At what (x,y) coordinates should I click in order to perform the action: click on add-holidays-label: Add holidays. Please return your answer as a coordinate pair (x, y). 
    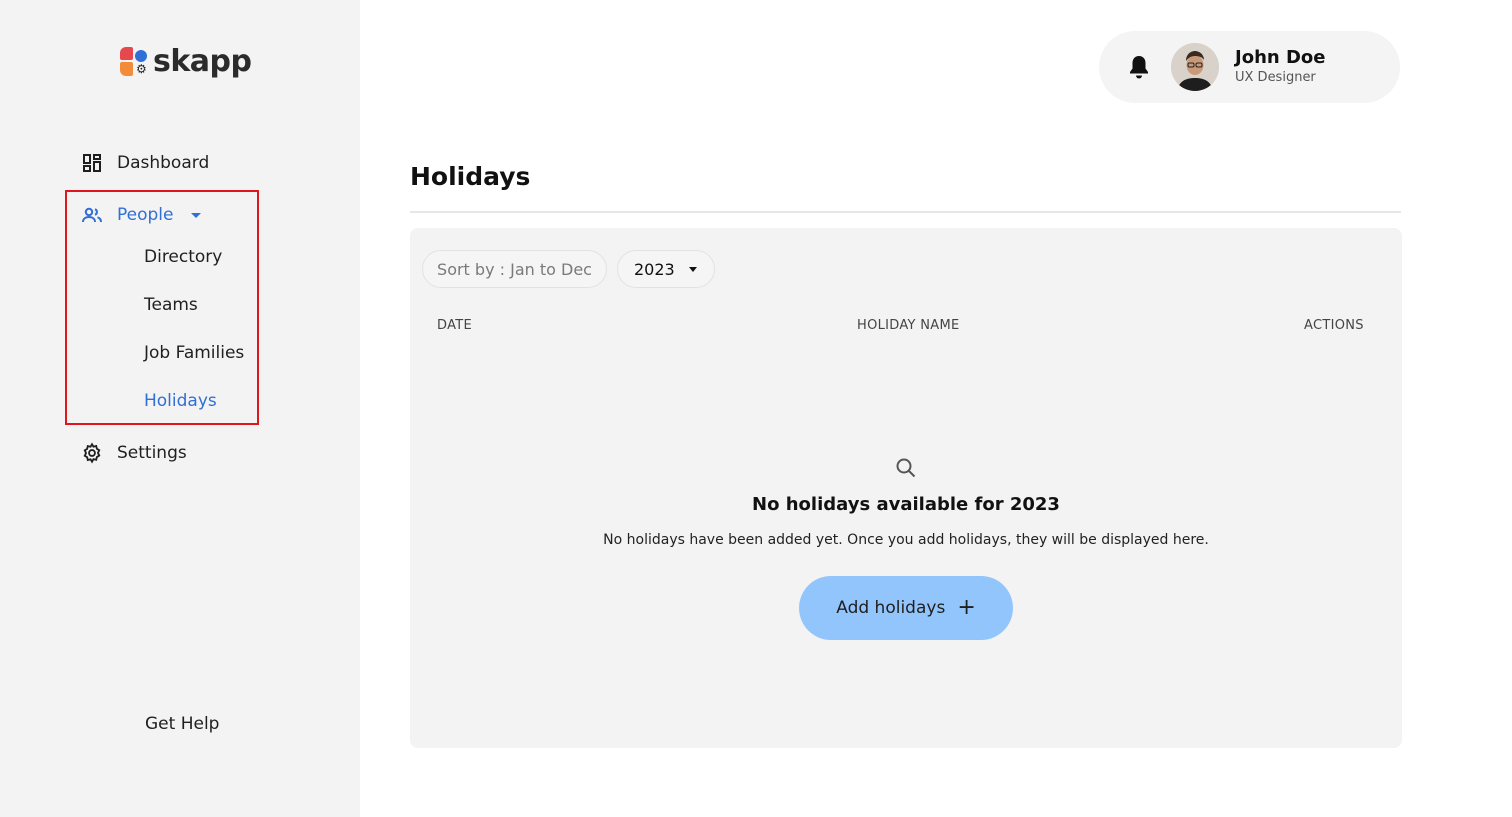
    Looking at the image, I should click on (891, 608).